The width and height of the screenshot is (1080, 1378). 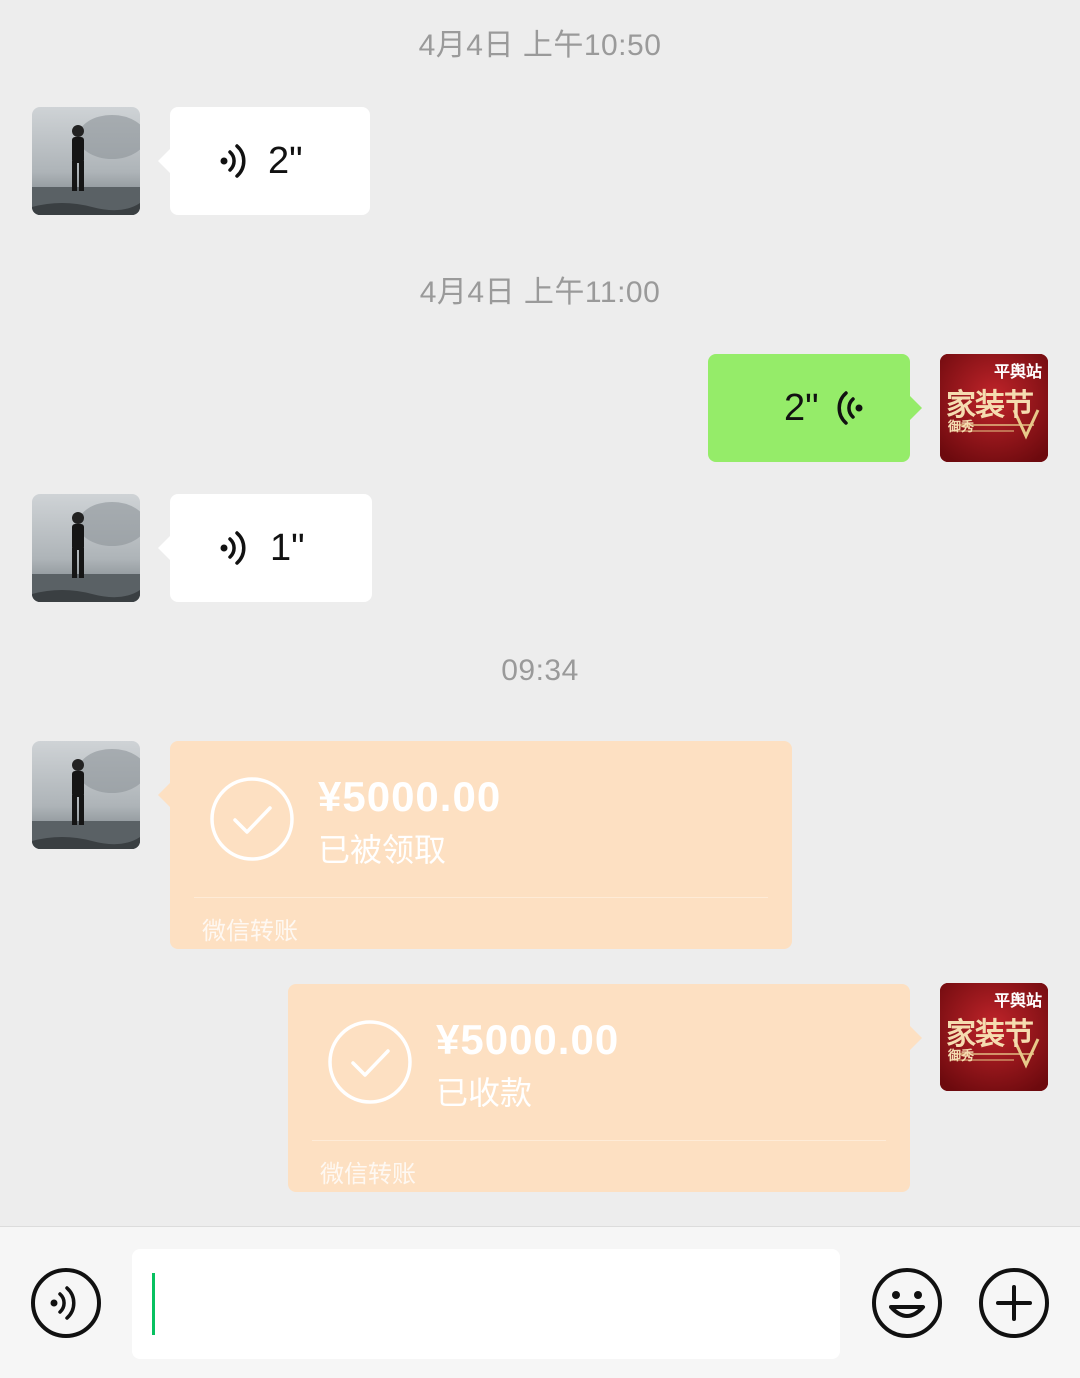 What do you see at coordinates (540, 292) in the screenshot?
I see `timestamp: 4月4日 上午11:00` at bounding box center [540, 292].